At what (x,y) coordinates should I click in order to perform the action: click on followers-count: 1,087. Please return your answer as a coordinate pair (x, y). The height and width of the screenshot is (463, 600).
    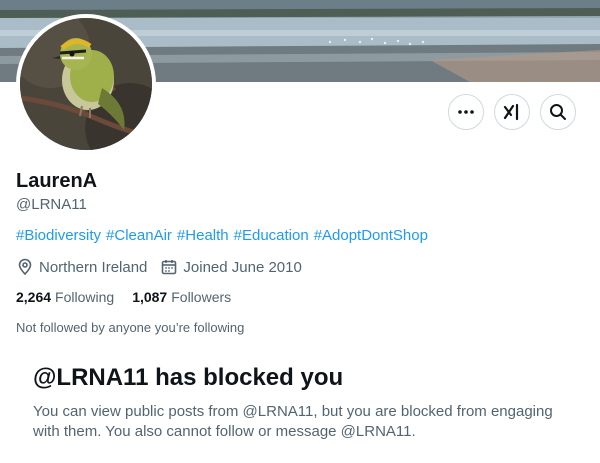
    Looking at the image, I should click on (150, 297).